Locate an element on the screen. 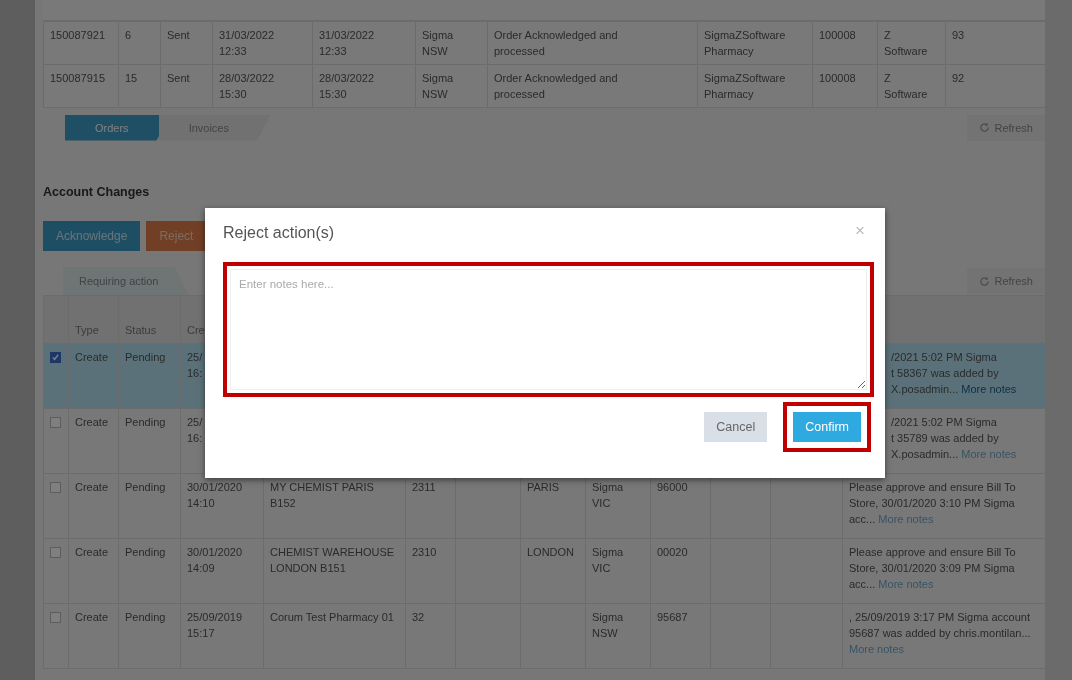 The image size is (1072, 680). table-cell: 00020 is located at coordinates (680, 571).